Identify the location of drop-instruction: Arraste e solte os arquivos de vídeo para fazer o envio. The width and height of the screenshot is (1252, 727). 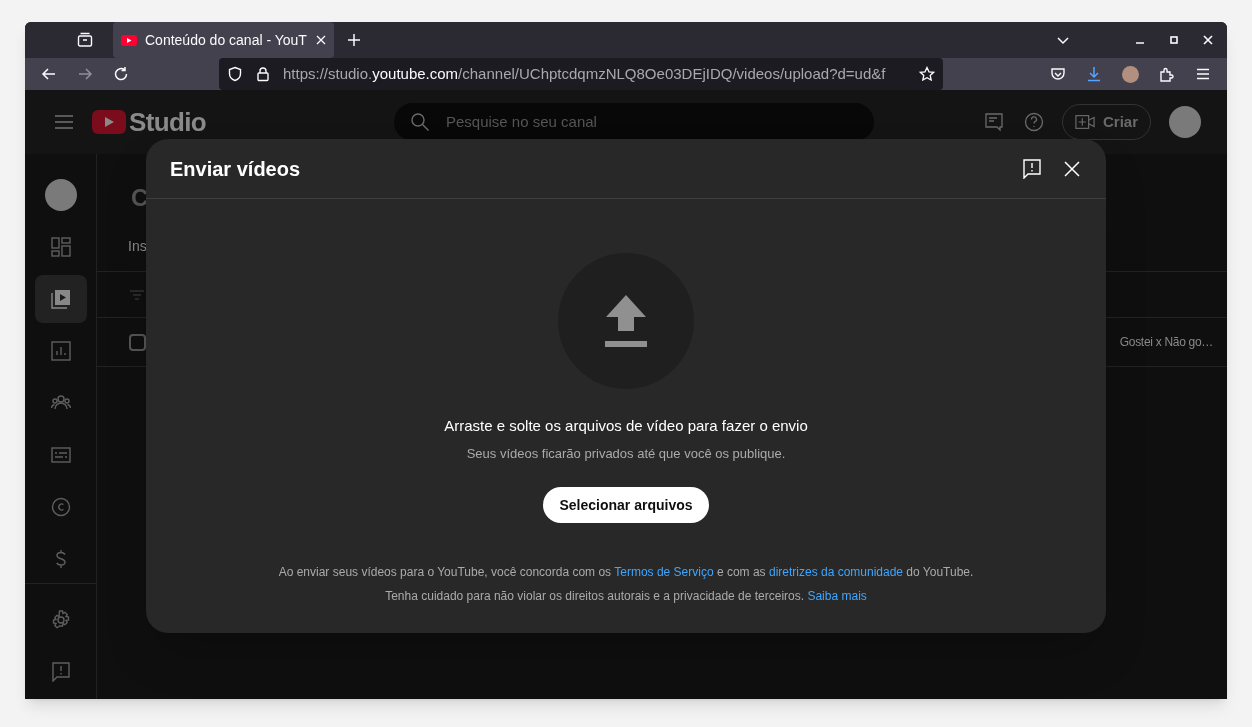
(626, 426).